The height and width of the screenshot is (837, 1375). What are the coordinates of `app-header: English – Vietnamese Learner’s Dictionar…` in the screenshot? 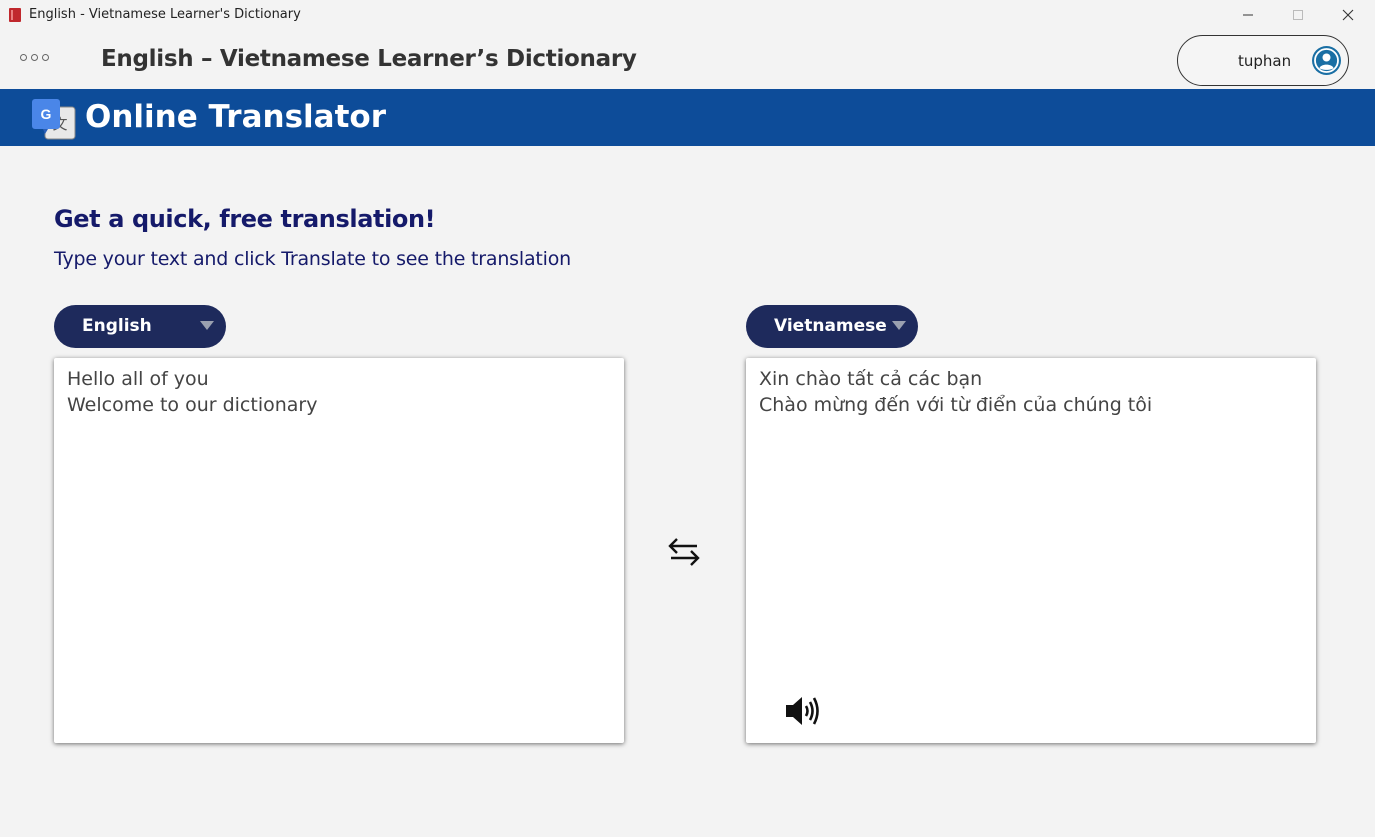 It's located at (687, 59).